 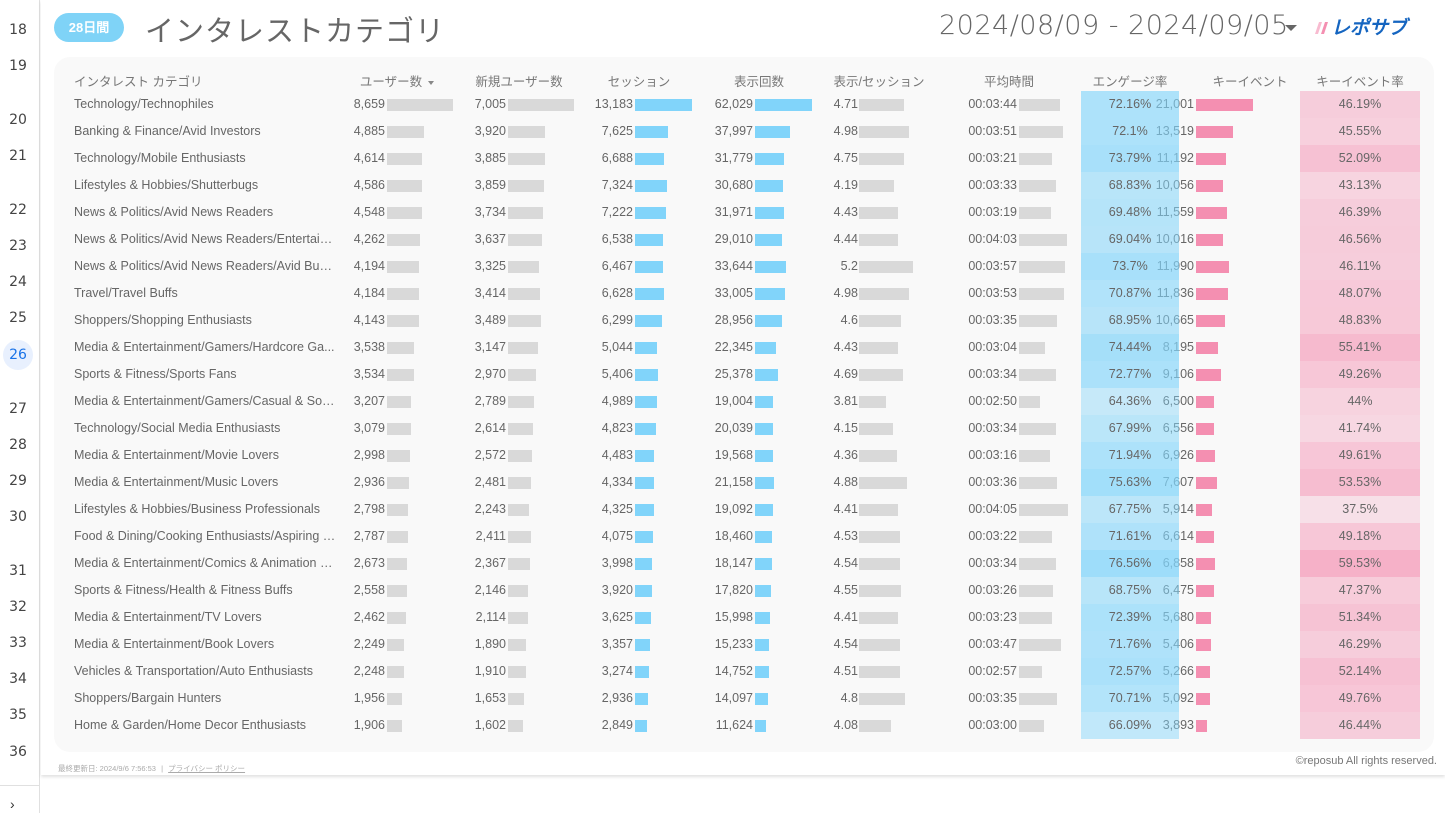 What do you see at coordinates (490, 428) in the screenshot?
I see `new-users-value: 2,614` at bounding box center [490, 428].